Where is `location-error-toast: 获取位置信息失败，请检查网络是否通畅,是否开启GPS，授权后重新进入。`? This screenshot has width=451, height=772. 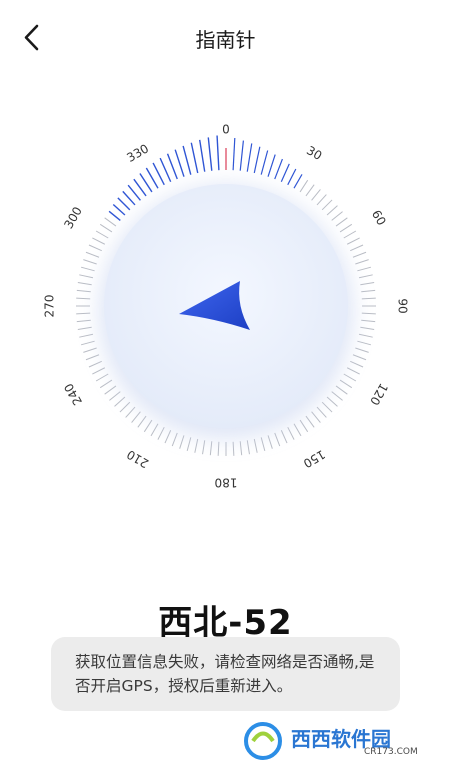
location-error-toast: 获取位置信息失败，请检查网络是否通畅,是否开启GPS，授权后重新进入。 is located at coordinates (225, 674).